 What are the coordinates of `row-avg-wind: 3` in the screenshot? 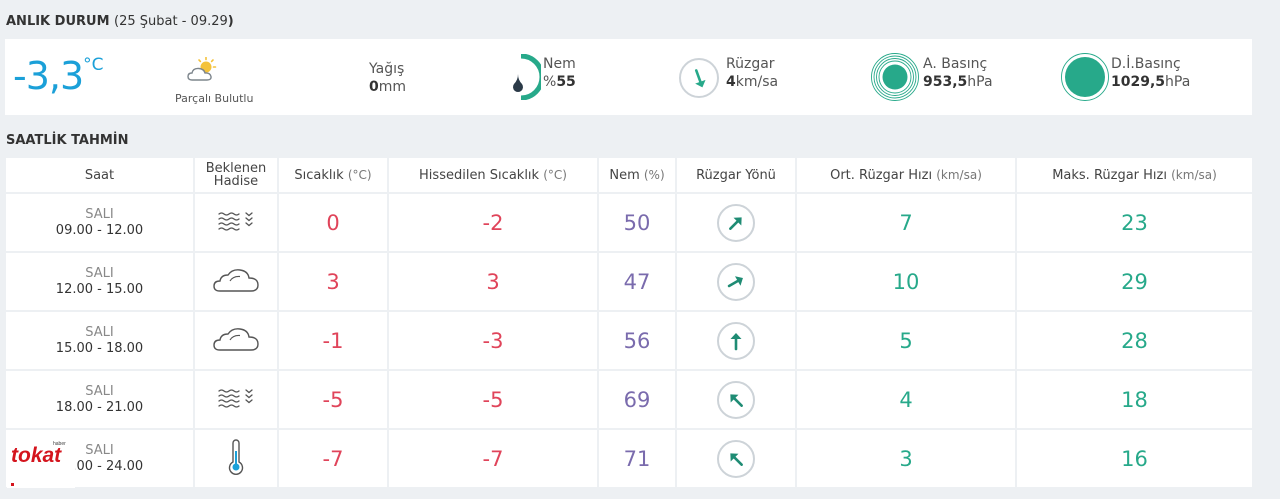 It's located at (906, 458).